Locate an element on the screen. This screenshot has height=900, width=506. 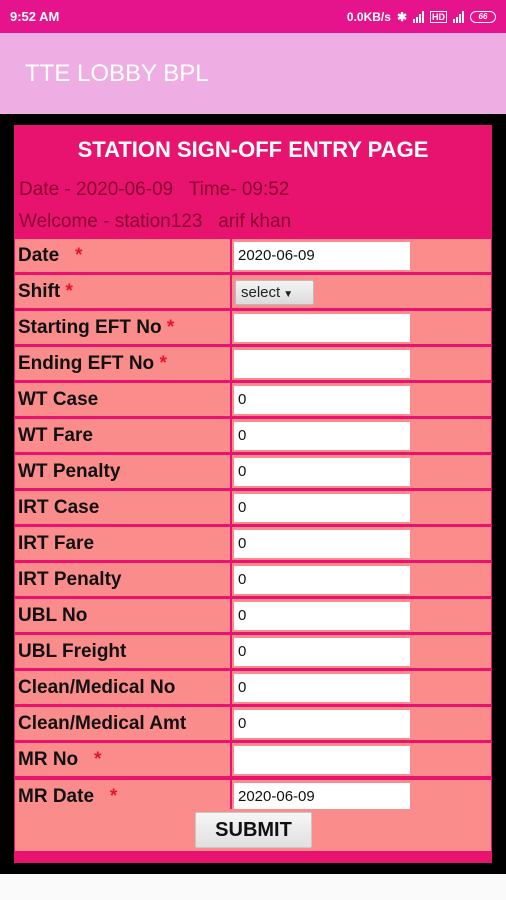
label-text-ubl-freight: UBL Freight is located at coordinates (72, 651).